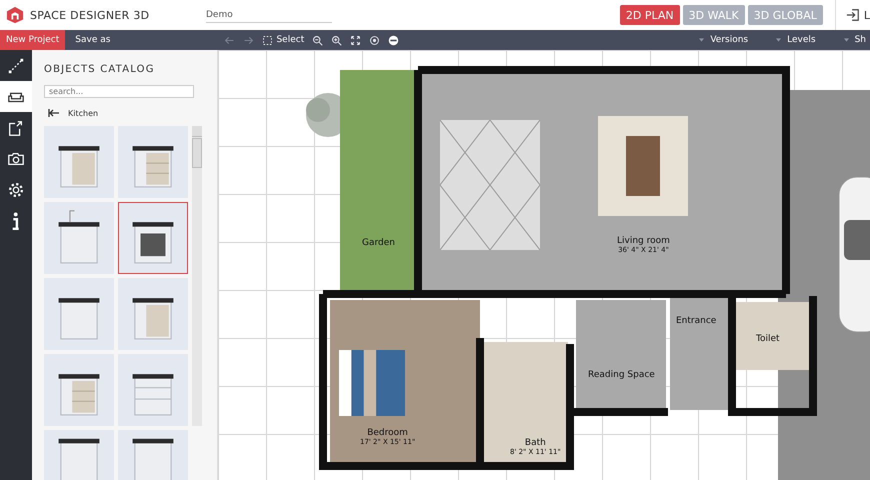 This screenshot has width=870, height=480. What do you see at coordinates (83, 113) in the screenshot?
I see `category-label: Kitchen` at bounding box center [83, 113].